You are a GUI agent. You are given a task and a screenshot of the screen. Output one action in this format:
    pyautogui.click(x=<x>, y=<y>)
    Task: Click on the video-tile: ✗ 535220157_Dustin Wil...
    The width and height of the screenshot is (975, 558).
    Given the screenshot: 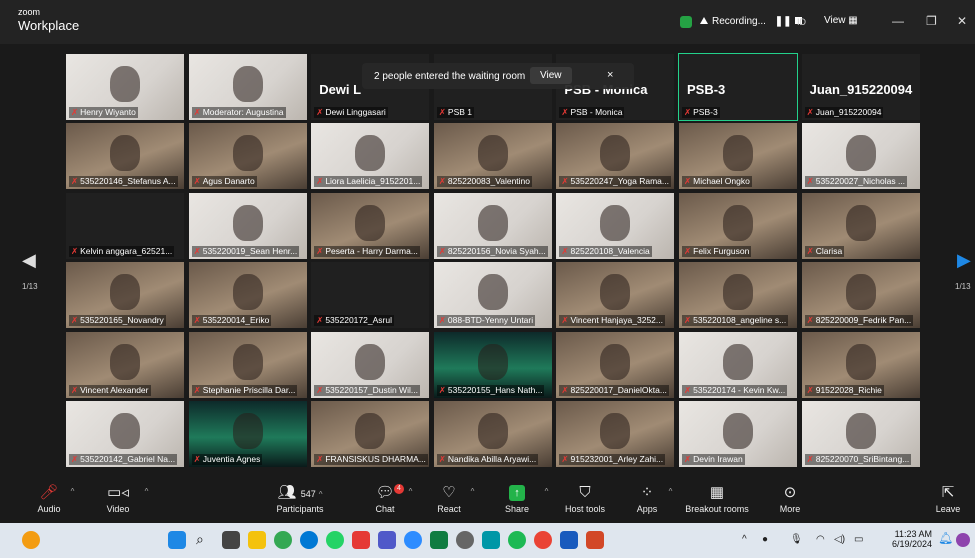 What is the action you would take?
    pyautogui.click(x=370, y=364)
    